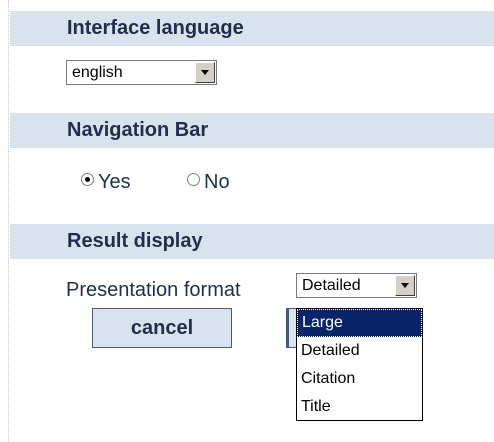  What do you see at coordinates (252, 28) in the screenshot?
I see `section-header-interface-language: Interface language` at bounding box center [252, 28].